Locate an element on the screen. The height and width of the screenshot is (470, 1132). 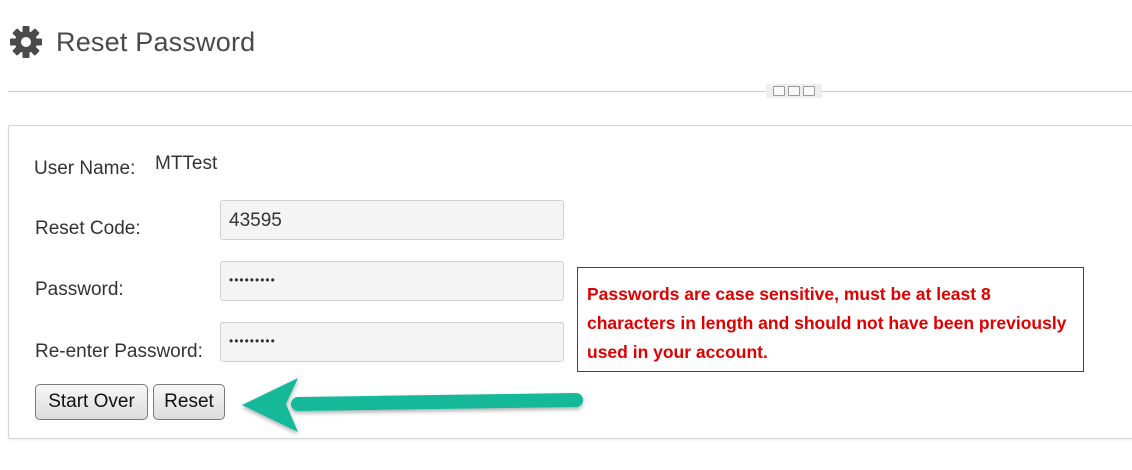
section-divider is located at coordinates (570, 91).